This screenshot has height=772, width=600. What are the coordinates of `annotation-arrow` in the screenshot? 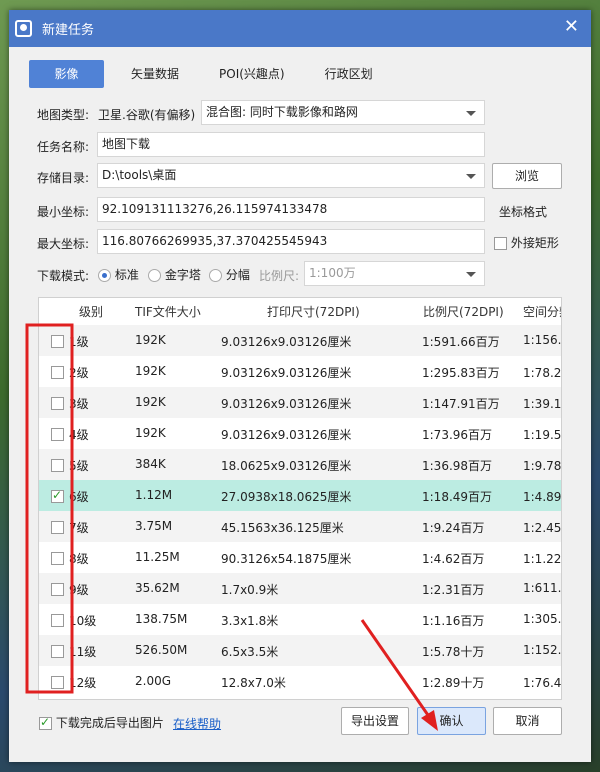 It's located at (396, 669).